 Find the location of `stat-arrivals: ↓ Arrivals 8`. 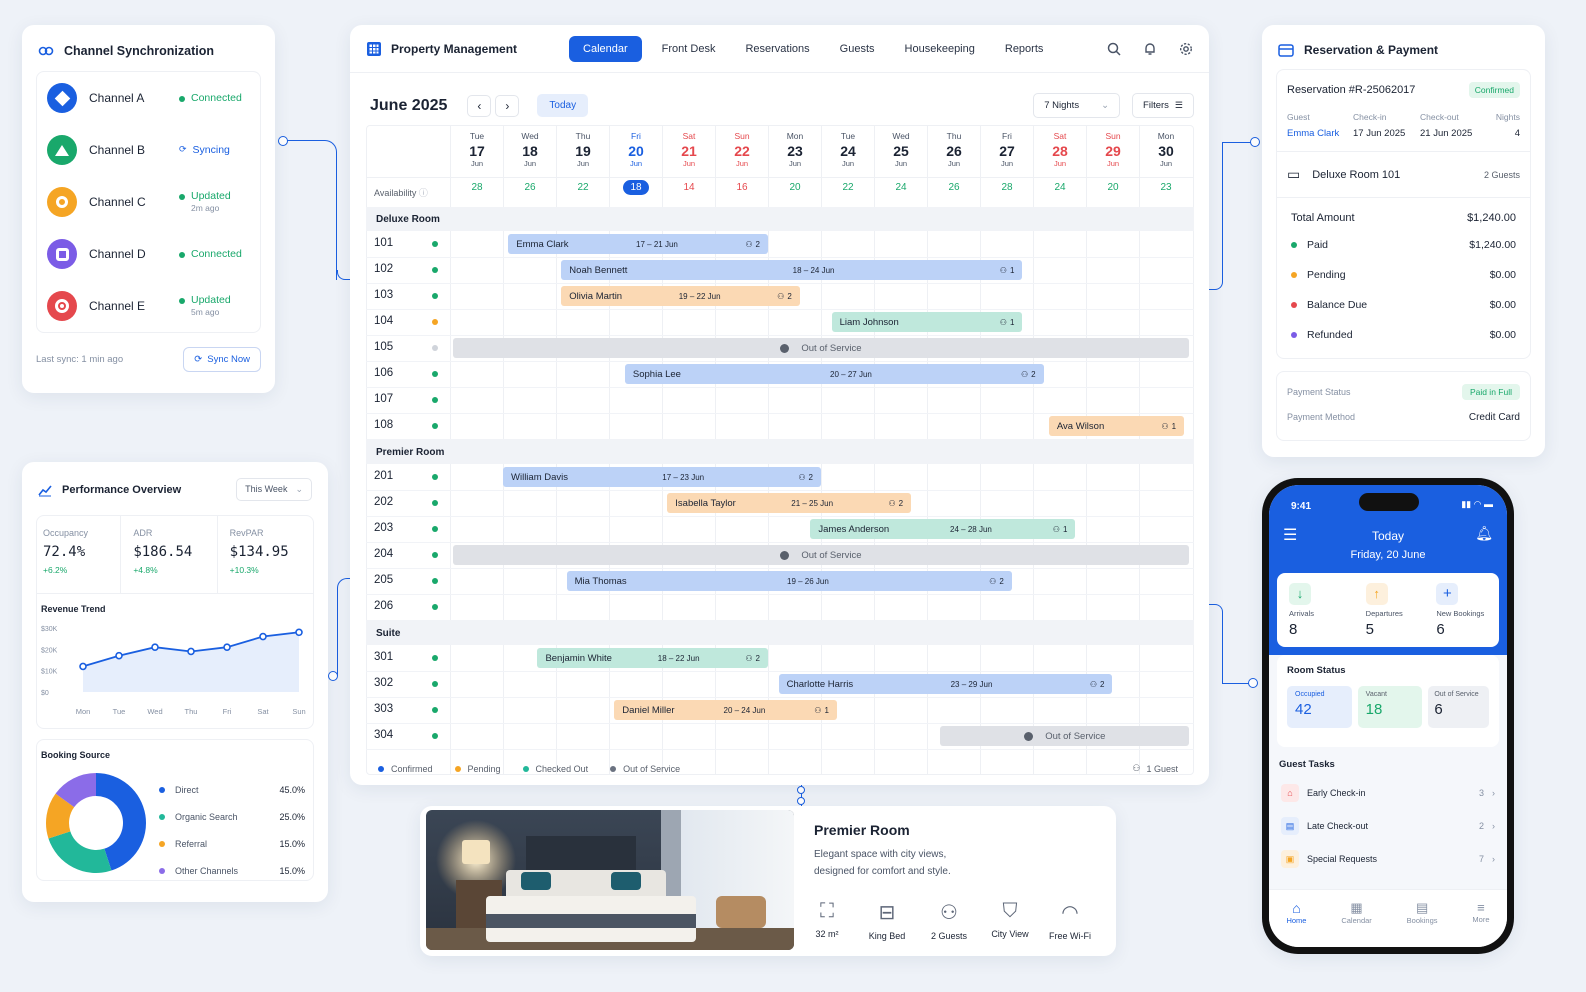

stat-arrivals: ↓ Arrivals 8 is located at coordinates (1317, 610).